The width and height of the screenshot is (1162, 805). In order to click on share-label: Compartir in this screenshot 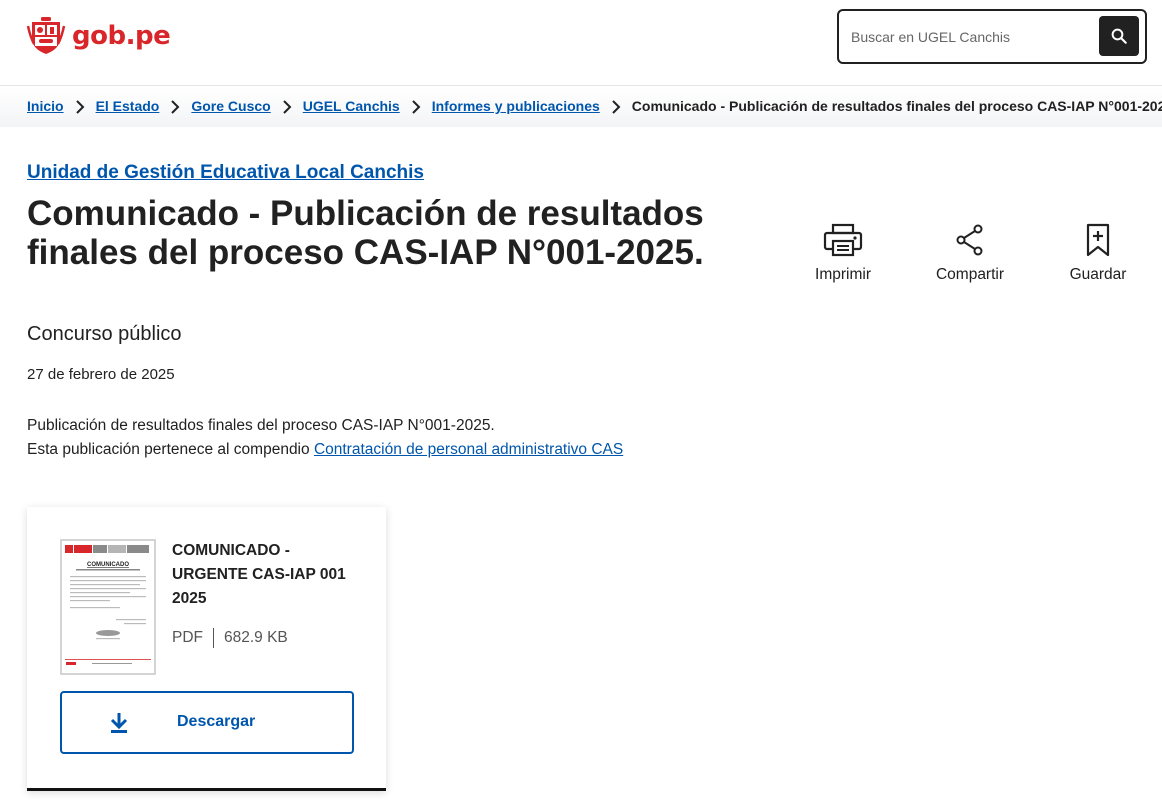, I will do `click(970, 274)`.